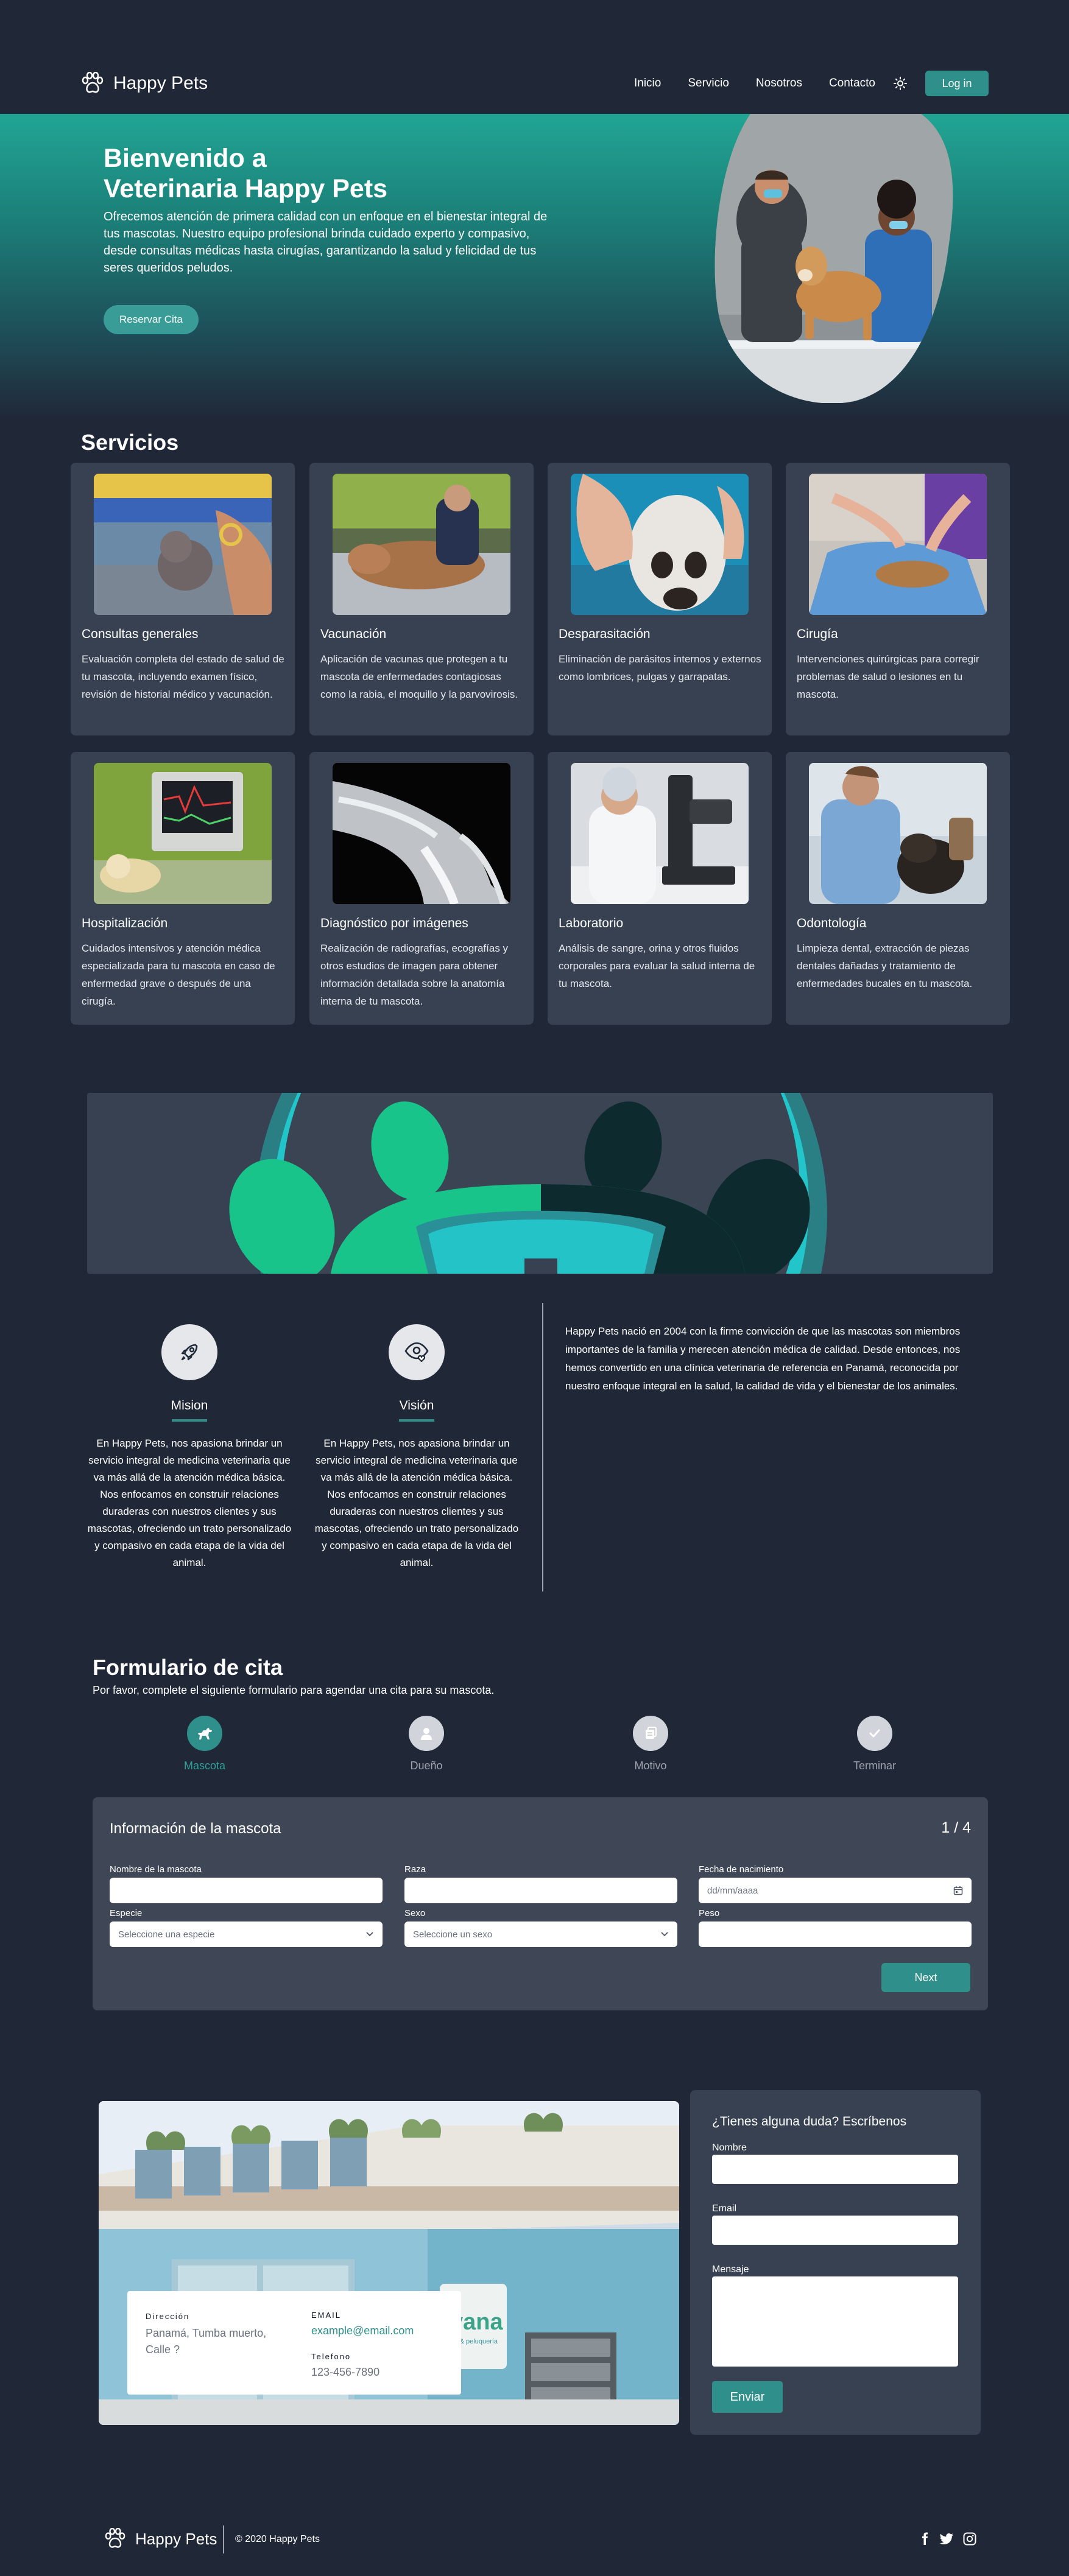 Image resolution: width=1069 pixels, height=2576 pixels. Describe the element at coordinates (874, 1766) in the screenshot. I see `step-label: Terminar` at that location.